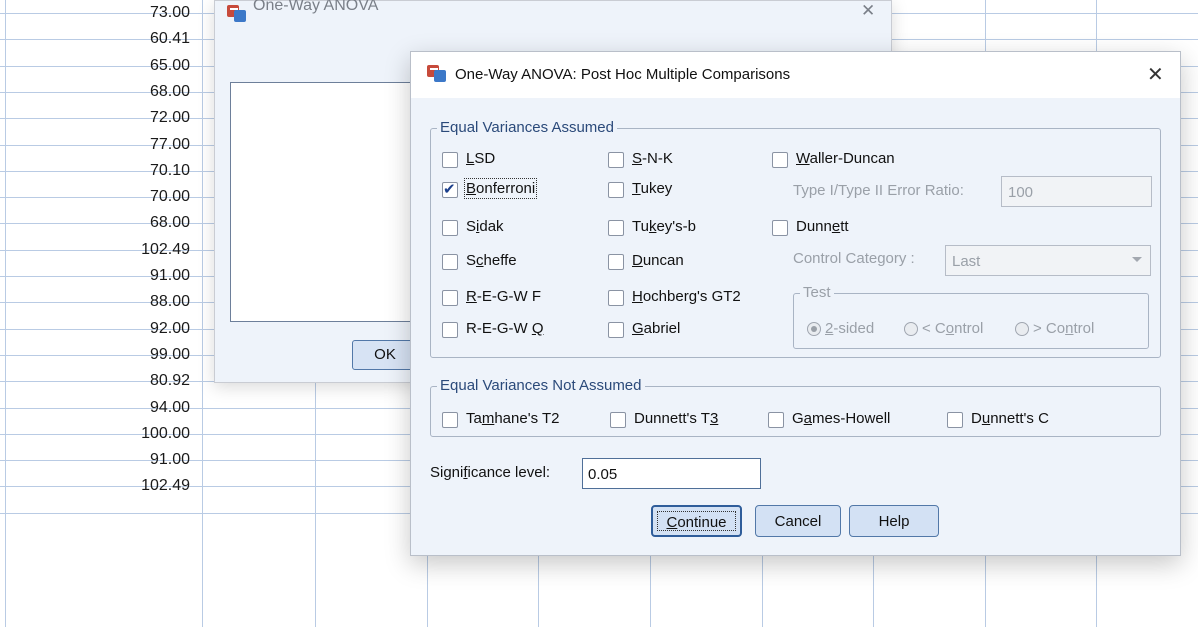  What do you see at coordinates (850, 328) in the screenshot?
I see `radio-label: 2-sided` at bounding box center [850, 328].